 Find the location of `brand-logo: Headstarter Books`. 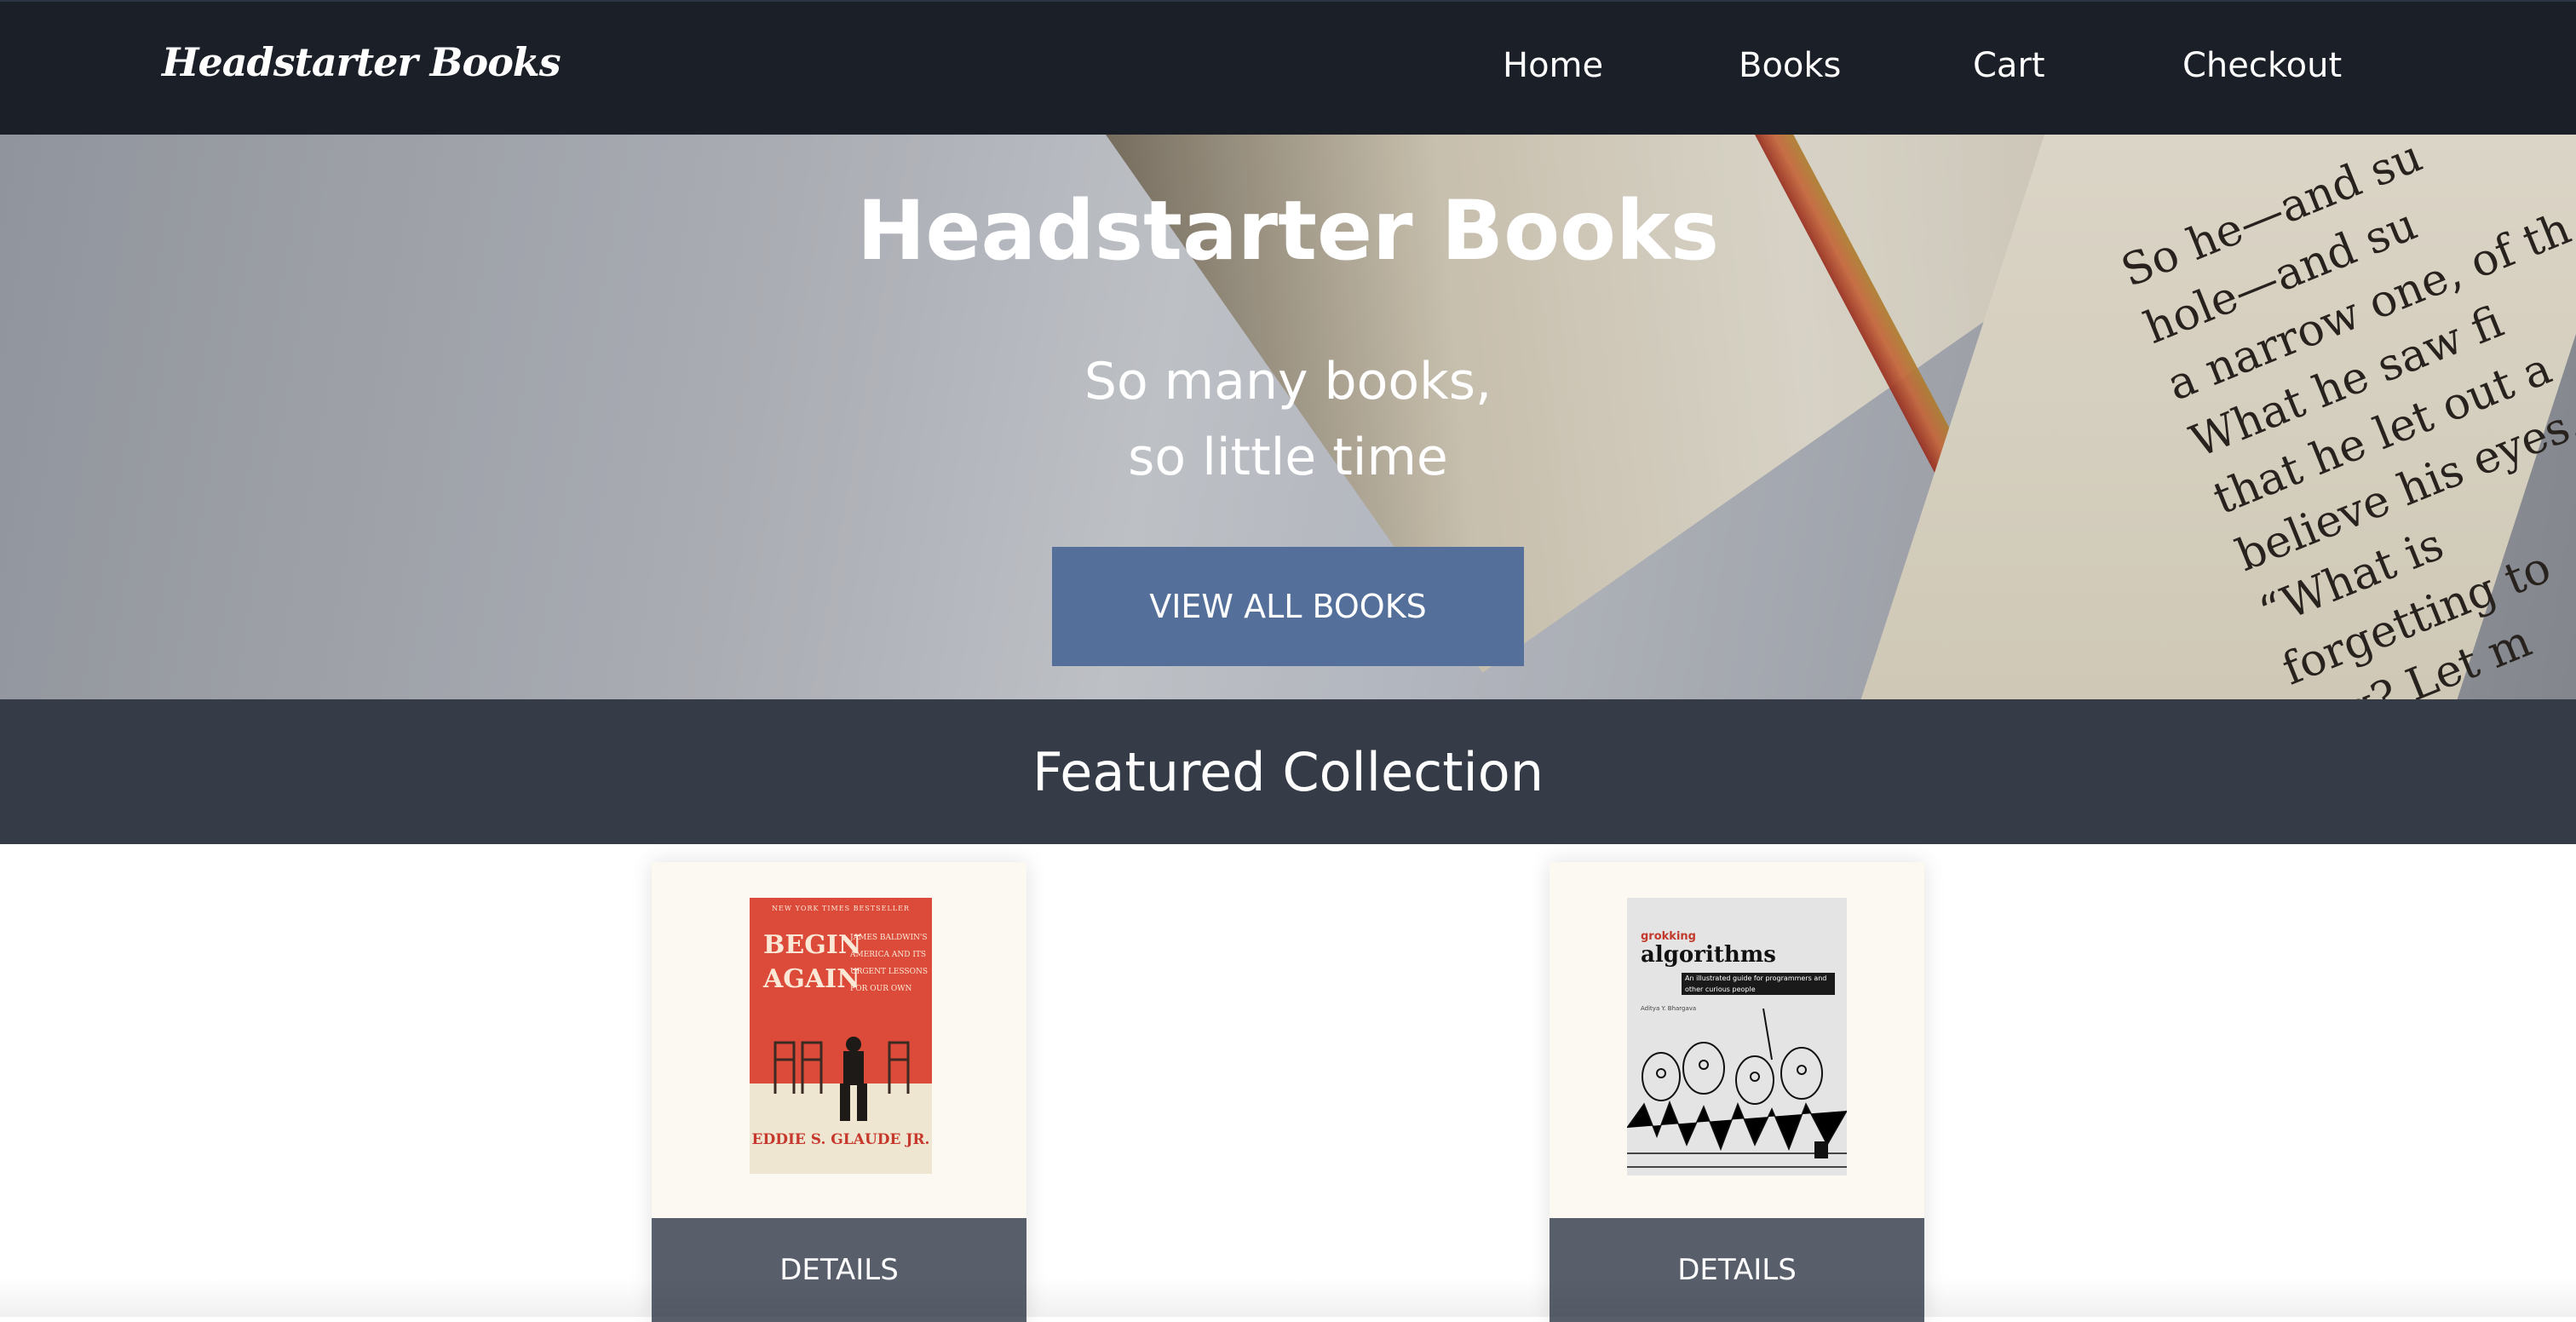

brand-logo: Headstarter Books is located at coordinates (362, 62).